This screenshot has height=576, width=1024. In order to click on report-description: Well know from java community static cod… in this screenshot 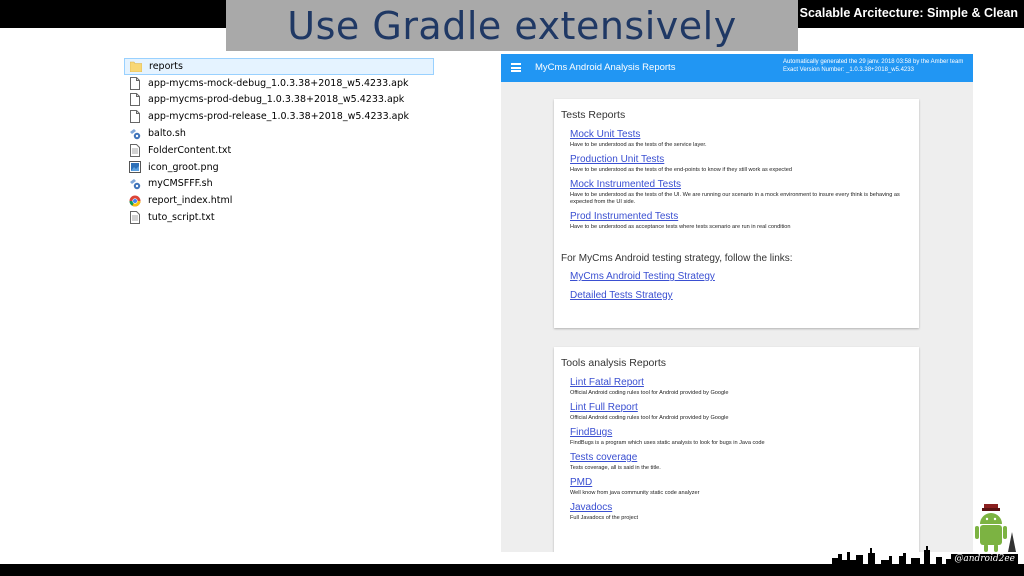, I will do `click(635, 493)`.